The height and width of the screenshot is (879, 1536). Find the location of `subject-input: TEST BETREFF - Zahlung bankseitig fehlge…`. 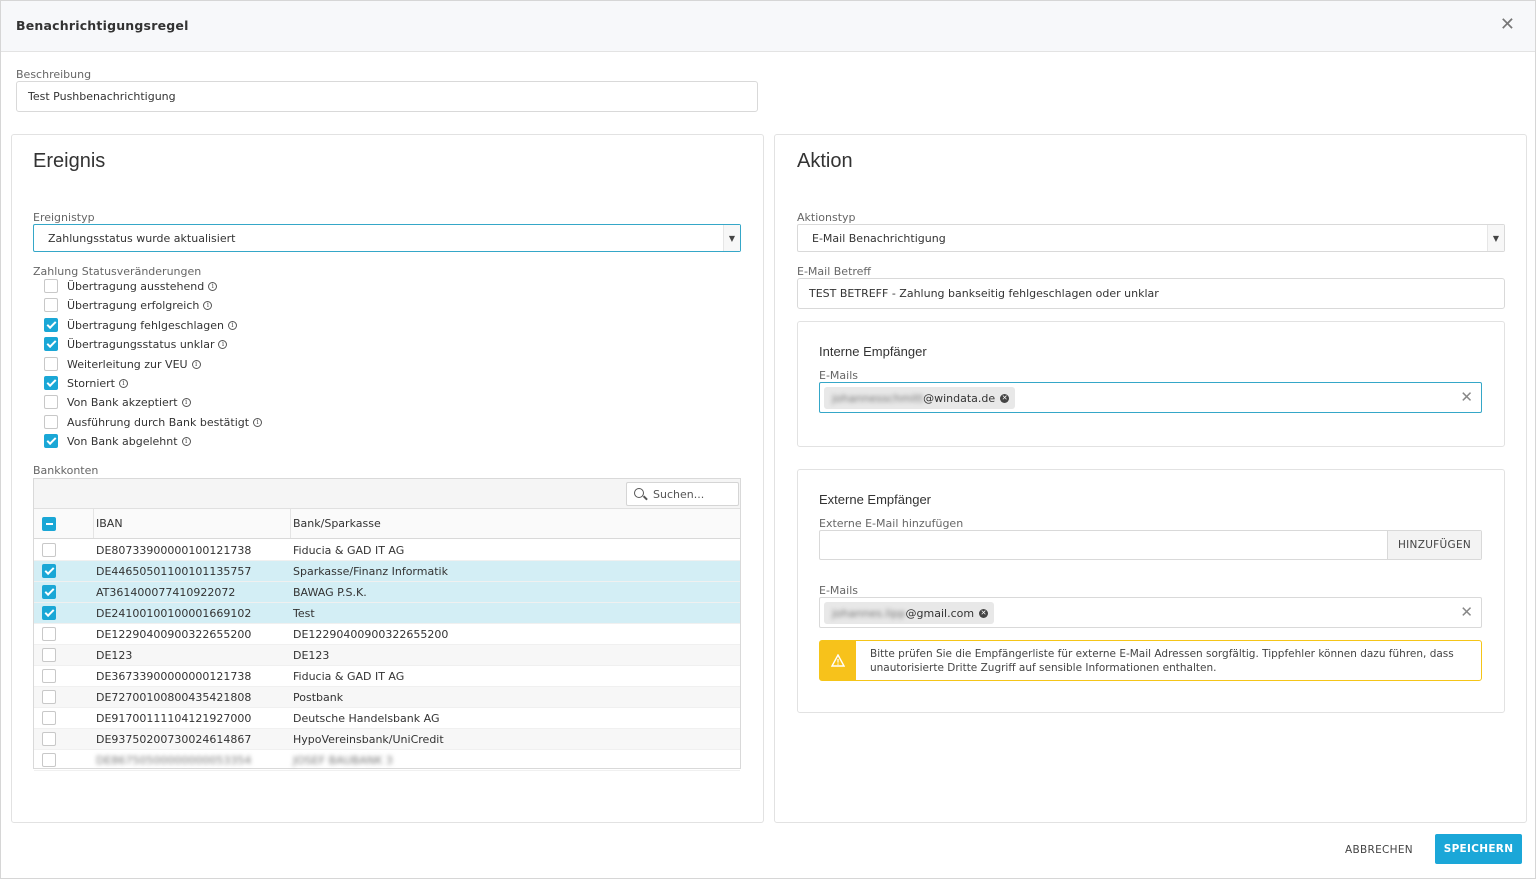

subject-input: TEST BETREFF - Zahlung bankseitig fehlge… is located at coordinates (1151, 293).